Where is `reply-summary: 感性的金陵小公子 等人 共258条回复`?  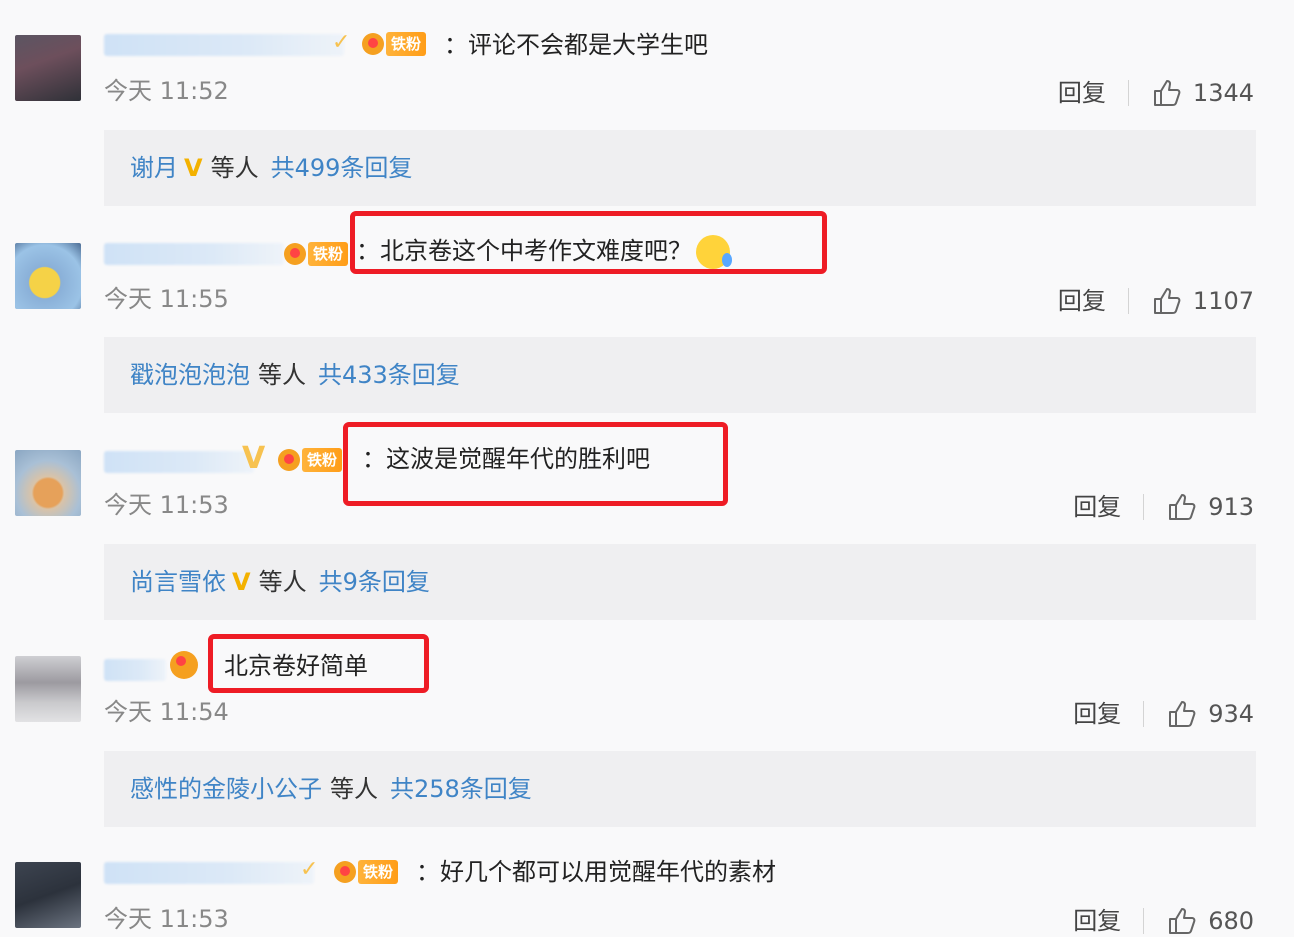
reply-summary: 感性的金陵小公子 等人 共258条回复 is located at coordinates (680, 789).